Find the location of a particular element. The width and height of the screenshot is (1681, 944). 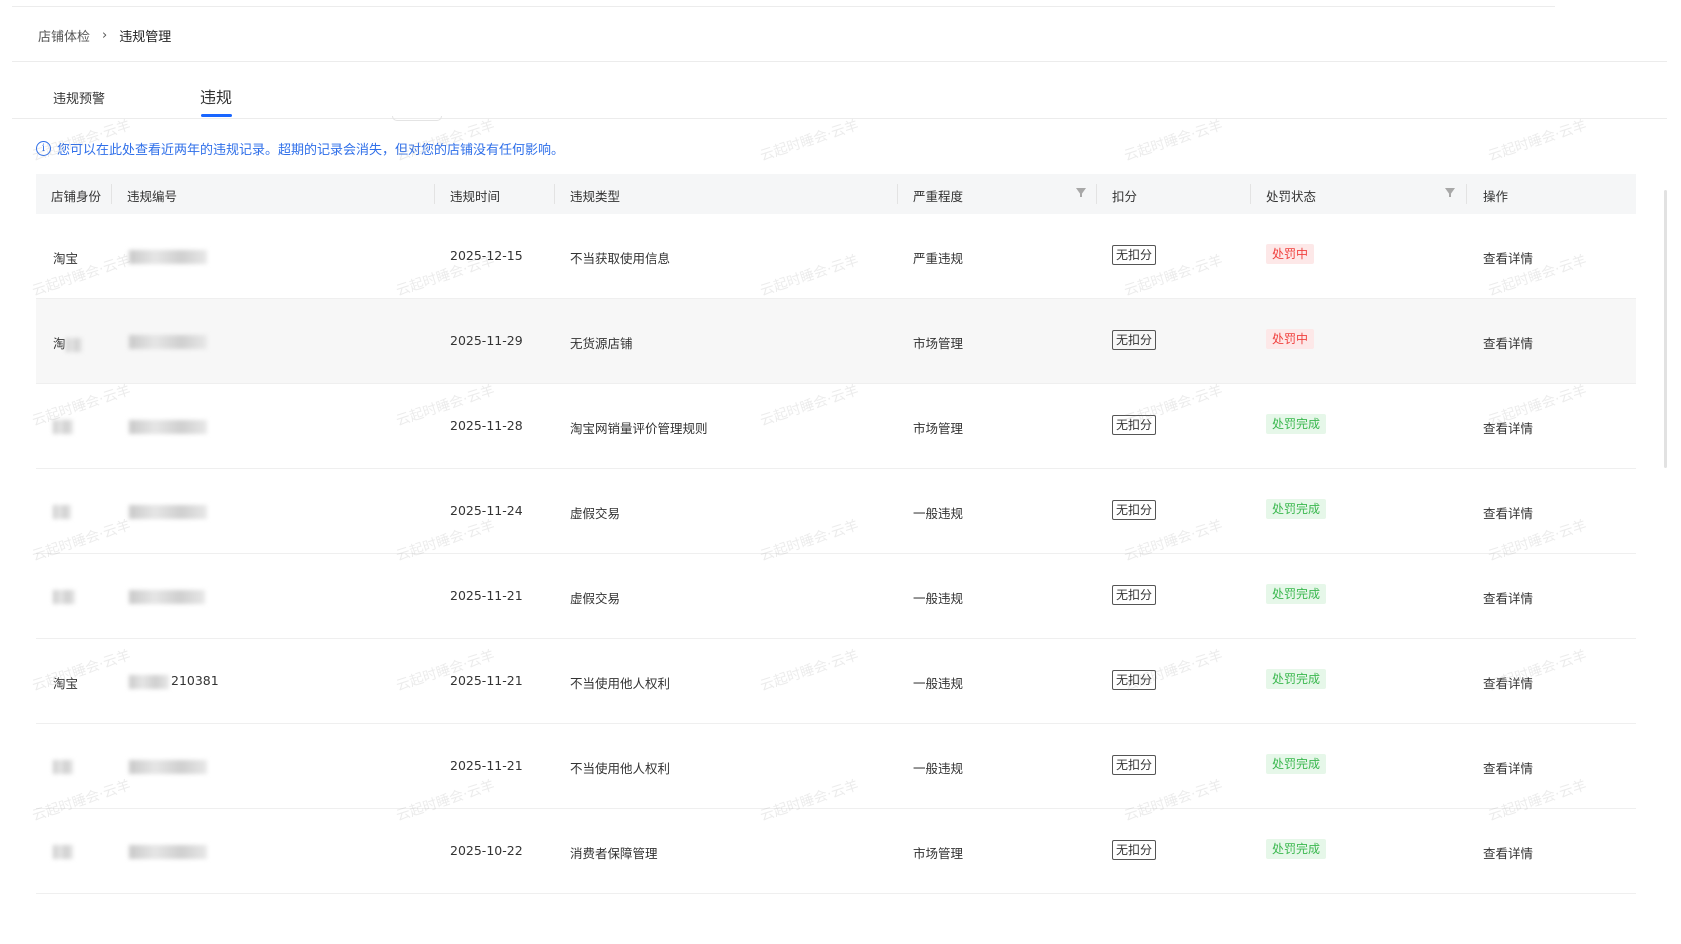

breadcrumb-current: 违规管理 is located at coordinates (145, 37).